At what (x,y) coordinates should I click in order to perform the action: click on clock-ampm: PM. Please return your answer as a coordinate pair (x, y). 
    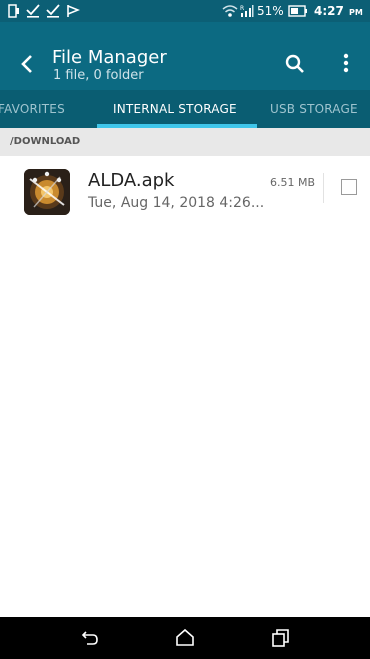
    Looking at the image, I should click on (356, 12).